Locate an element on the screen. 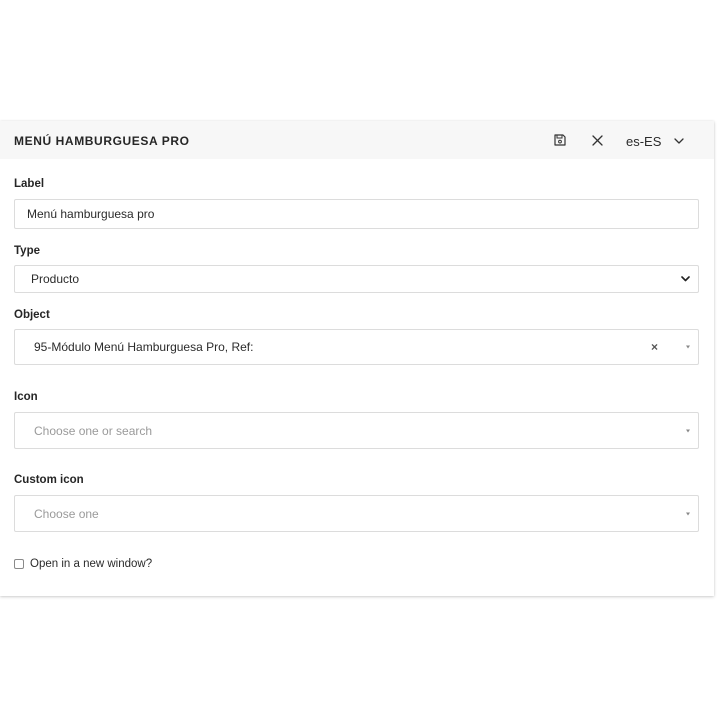  object-field-label: Object is located at coordinates (32, 315).